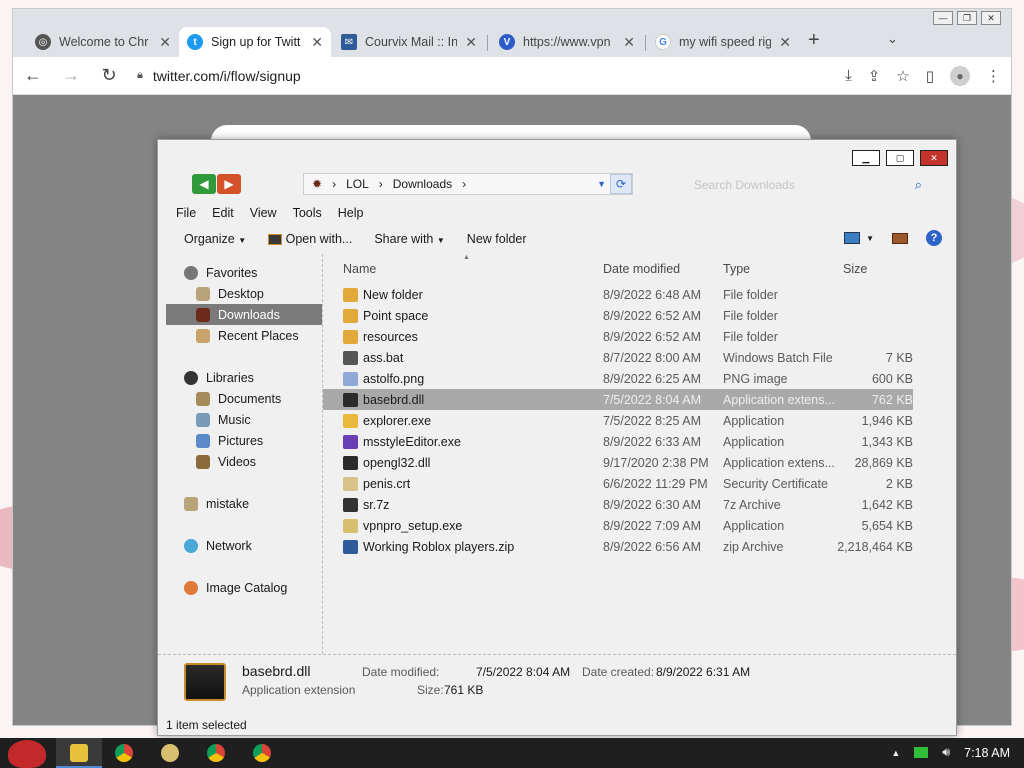 Image resolution: width=1024 pixels, height=768 pixels. Describe the element at coordinates (409, 239) in the screenshot. I see `share-with-button: Share with ▼` at that location.